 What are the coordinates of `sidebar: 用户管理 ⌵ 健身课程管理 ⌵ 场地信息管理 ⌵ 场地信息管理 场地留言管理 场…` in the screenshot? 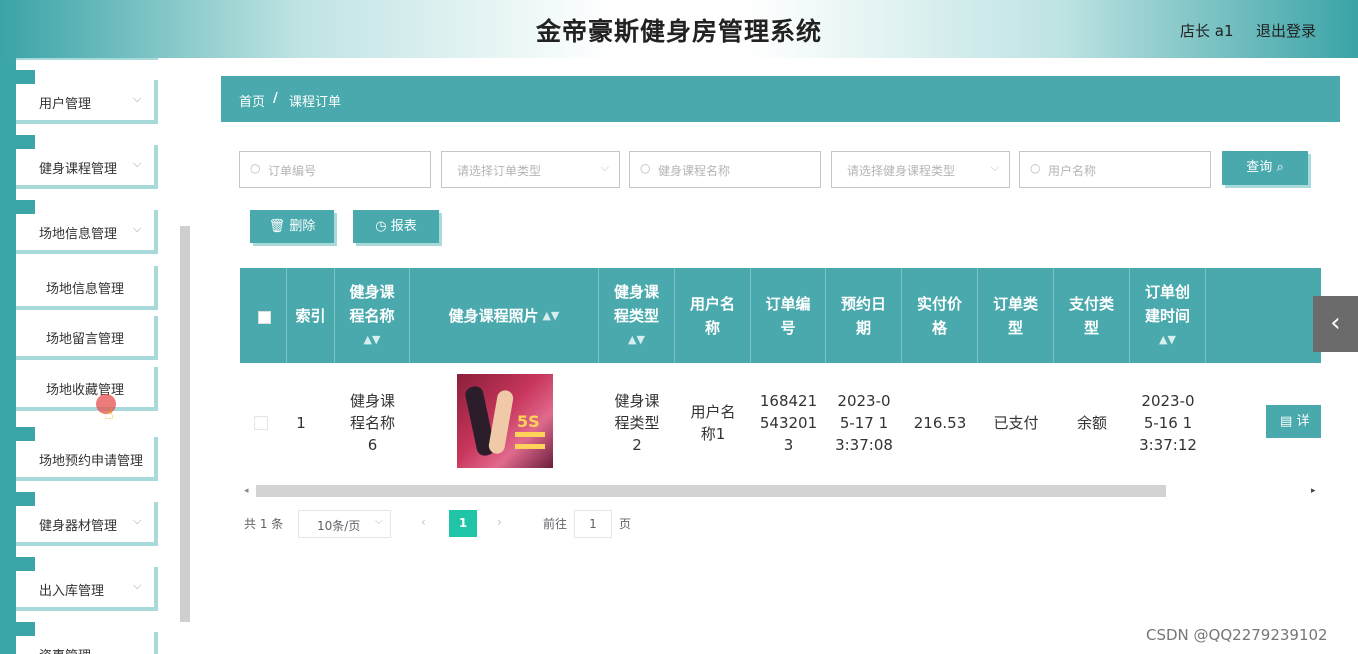 It's located at (98, 356).